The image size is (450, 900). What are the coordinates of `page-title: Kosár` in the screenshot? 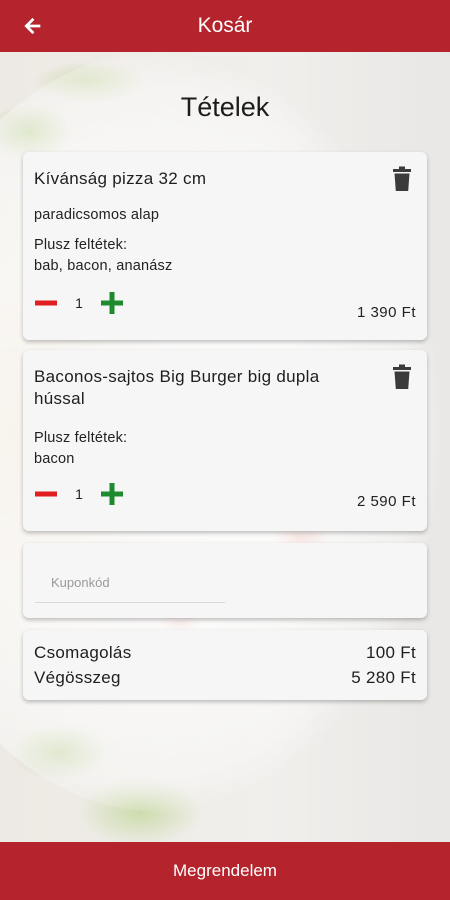 It's located at (225, 25).